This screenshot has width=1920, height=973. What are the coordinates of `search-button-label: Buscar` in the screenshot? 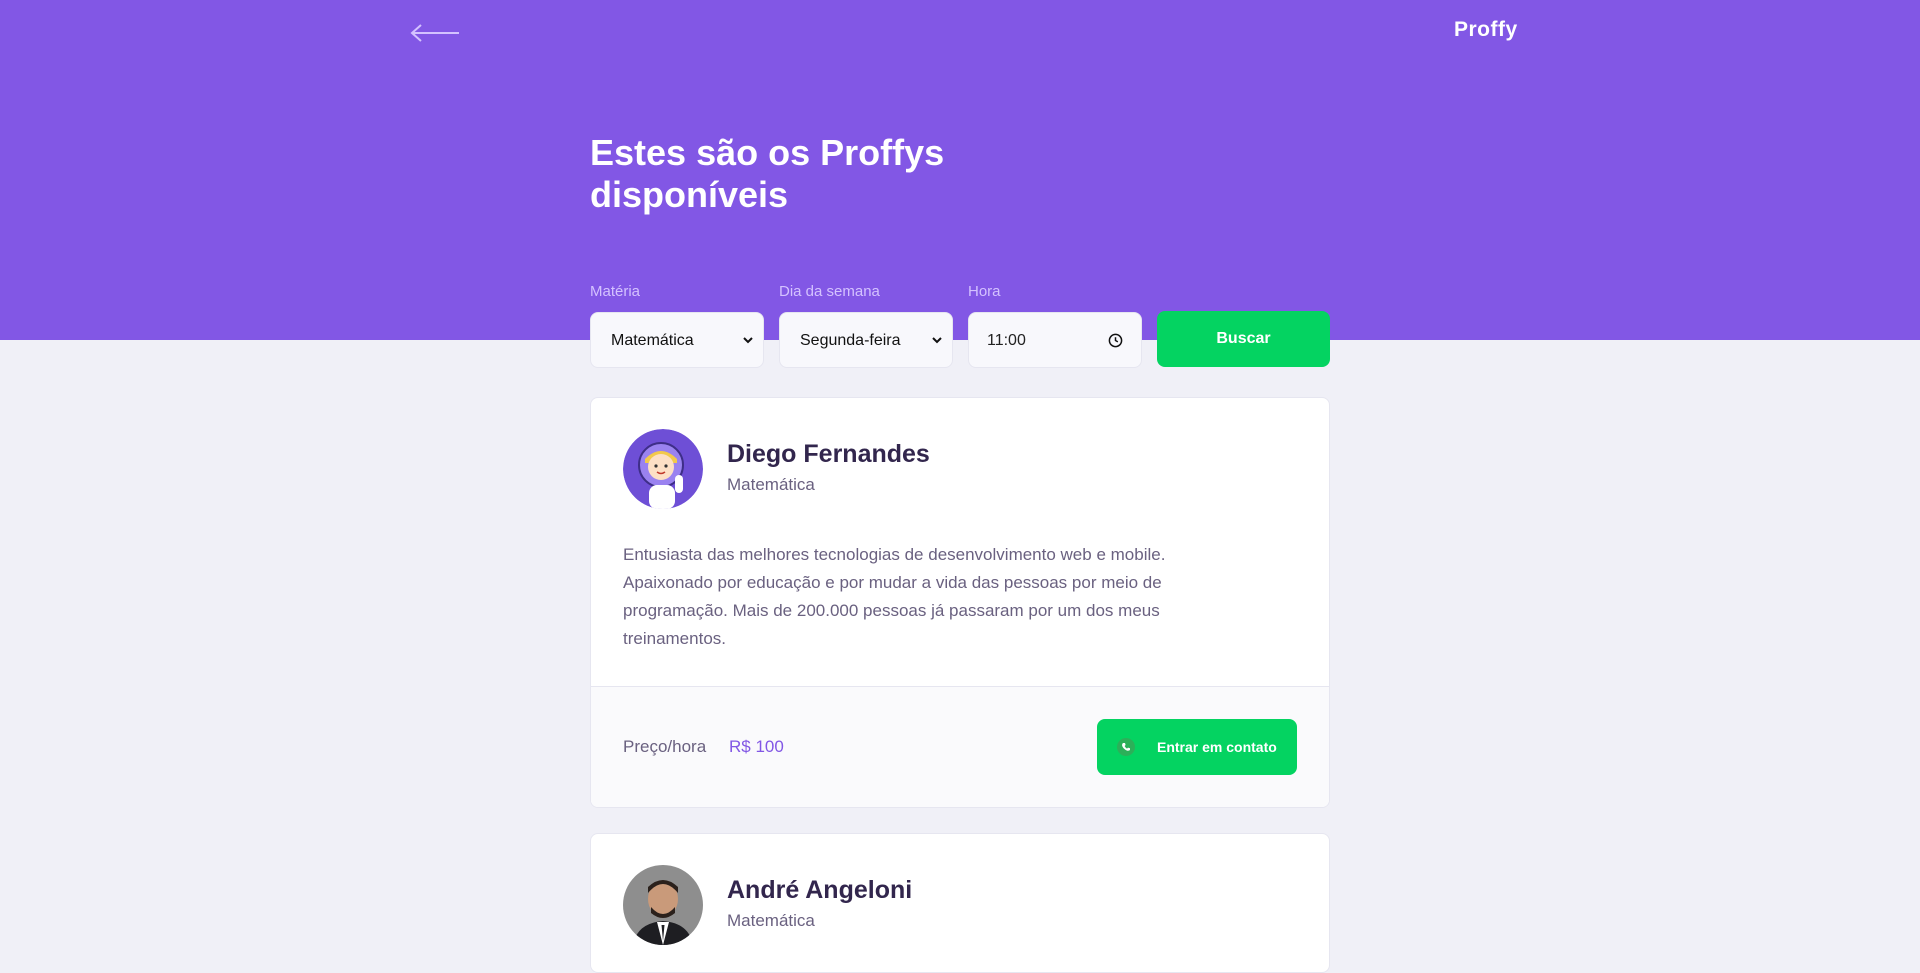 It's located at (1243, 338).